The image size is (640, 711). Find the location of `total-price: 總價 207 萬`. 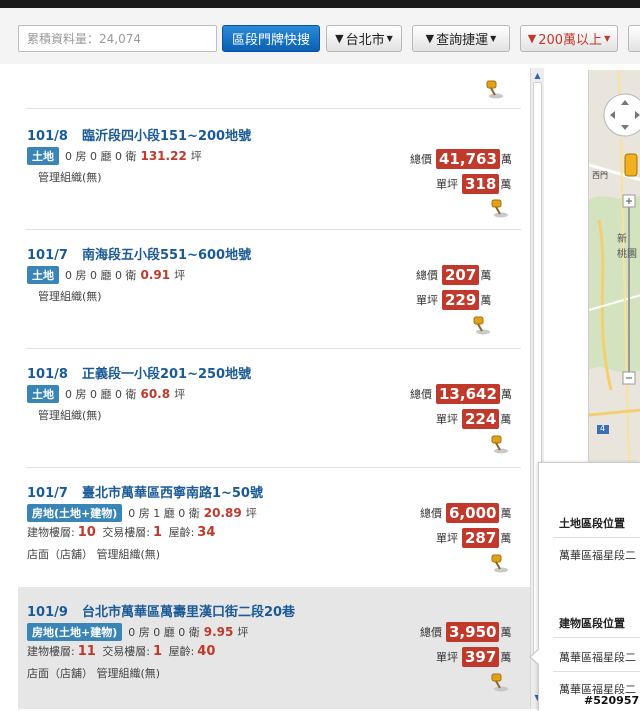

total-price: 總價 207 萬 is located at coordinates (453, 275).